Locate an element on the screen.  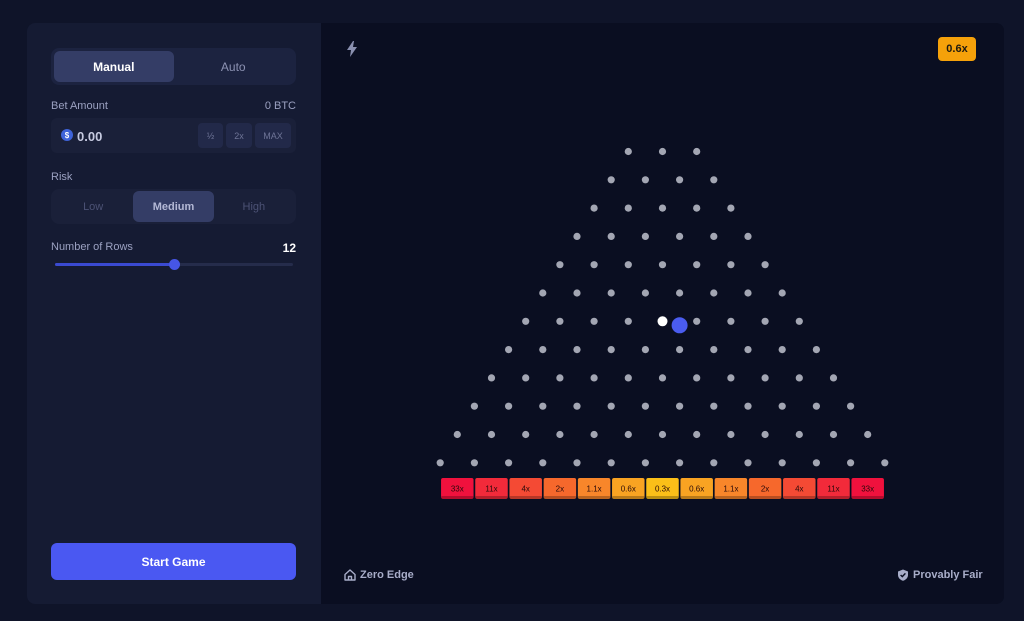
zero-edge-link: Zero Edge is located at coordinates (379, 575).